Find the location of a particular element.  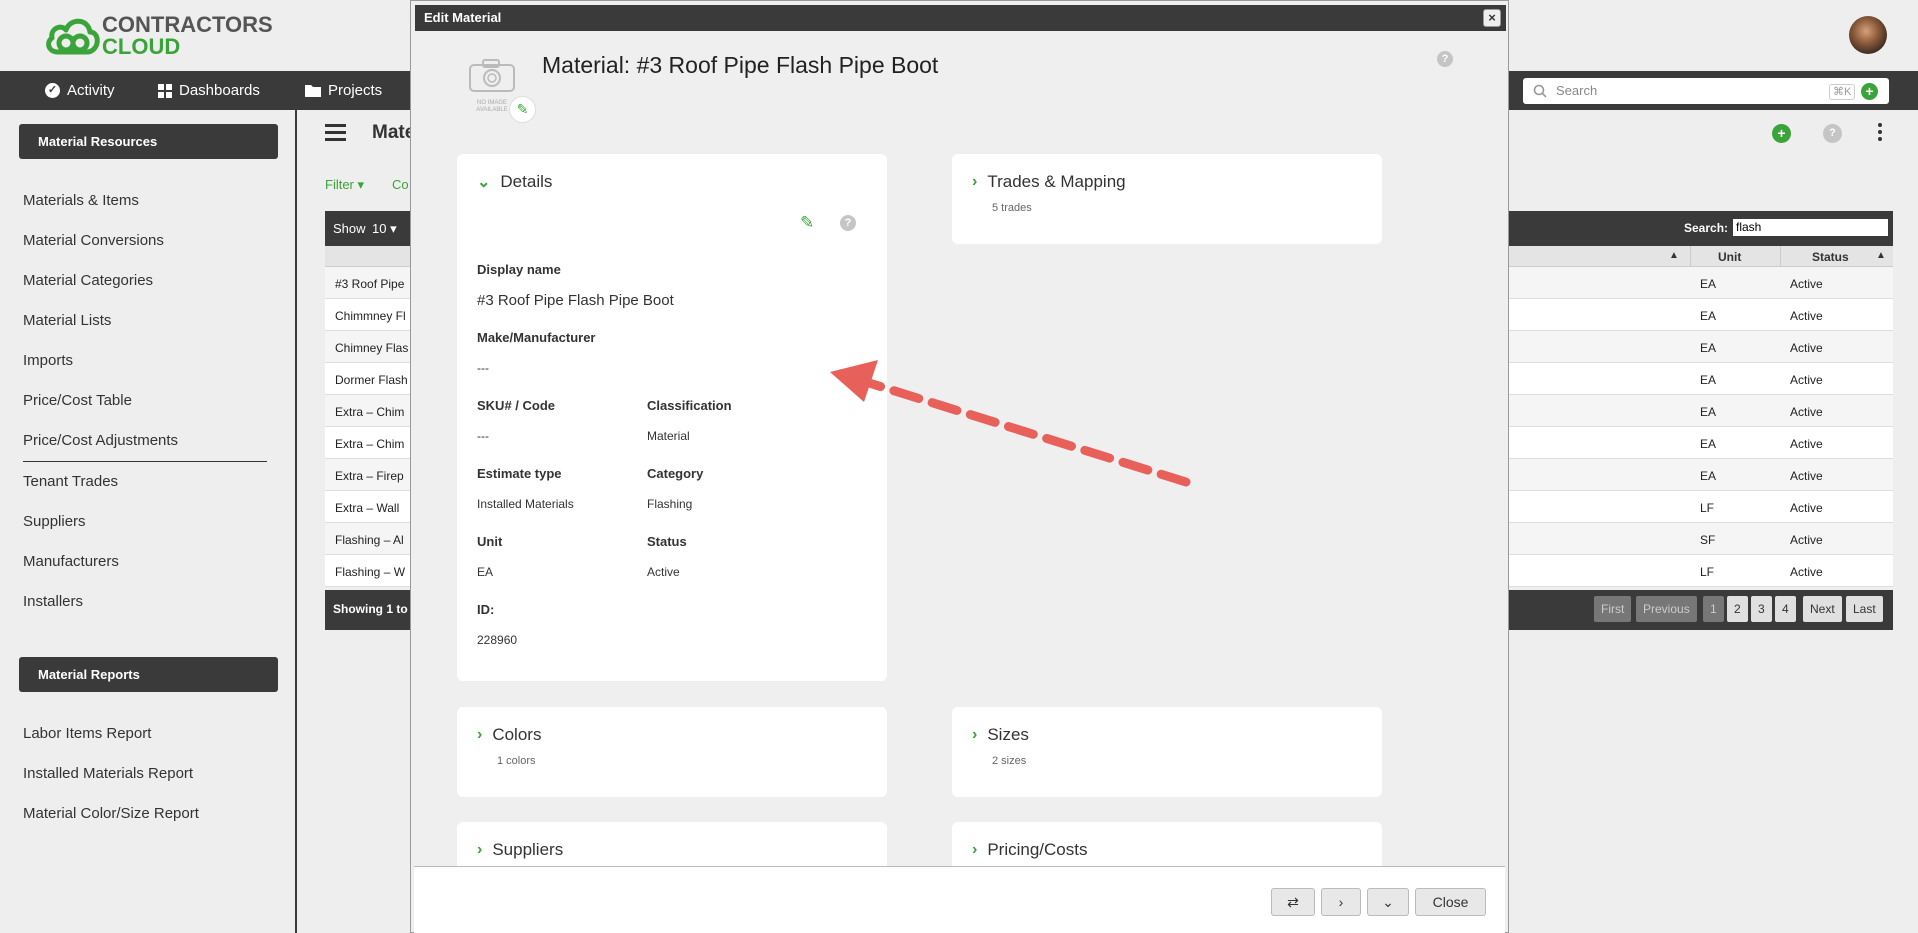

modal-help-icon: ? is located at coordinates (1445, 59).